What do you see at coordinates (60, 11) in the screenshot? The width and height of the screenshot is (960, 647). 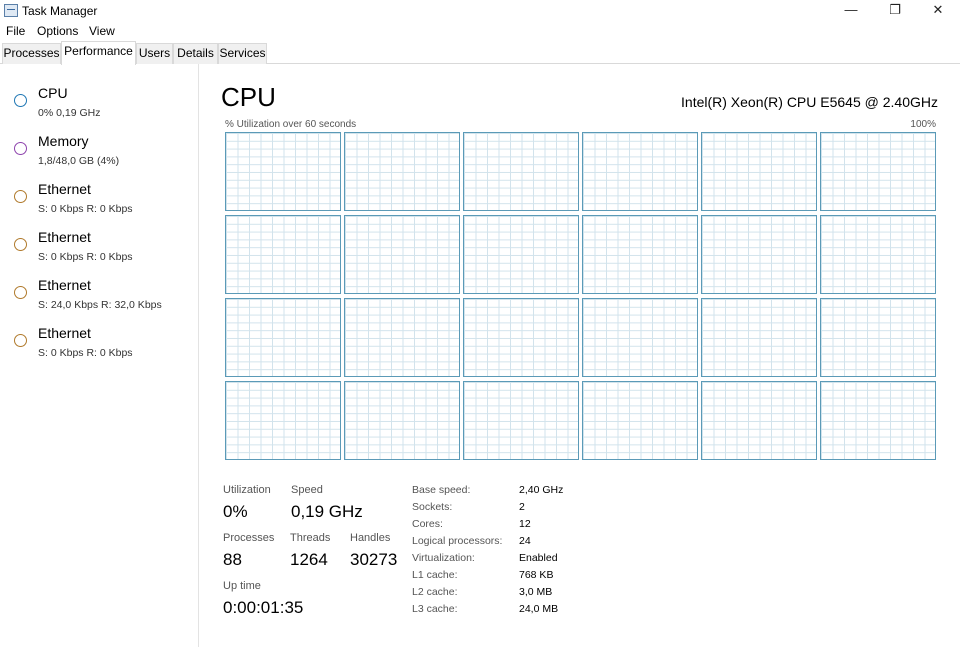 I see `window-title: Task Manager` at bounding box center [60, 11].